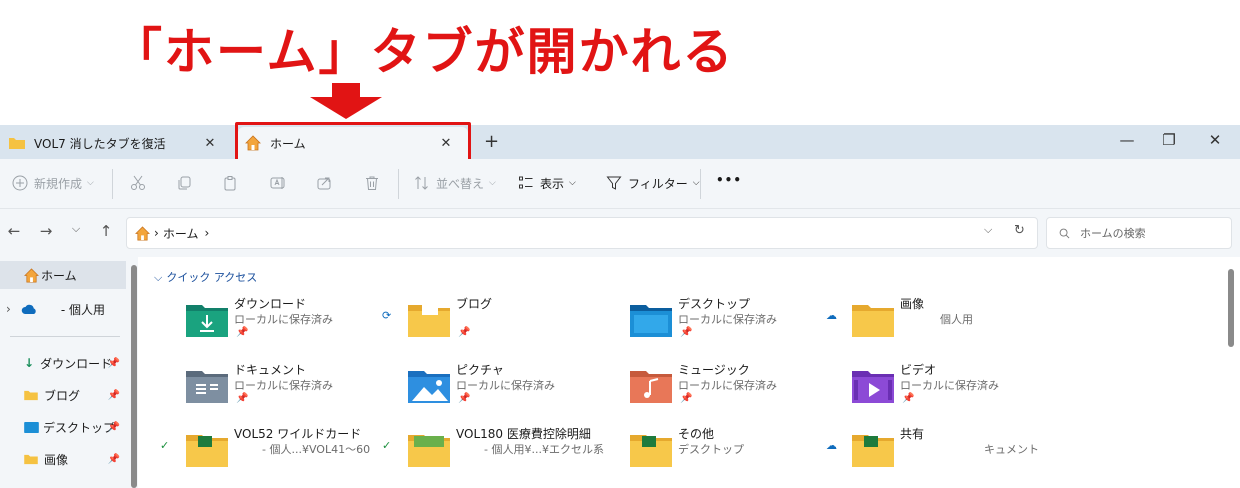 This screenshot has height=488, width=1240. I want to click on tile-downloads: ダウンロード ローカルに保存済み 📌, so click(288, 324).